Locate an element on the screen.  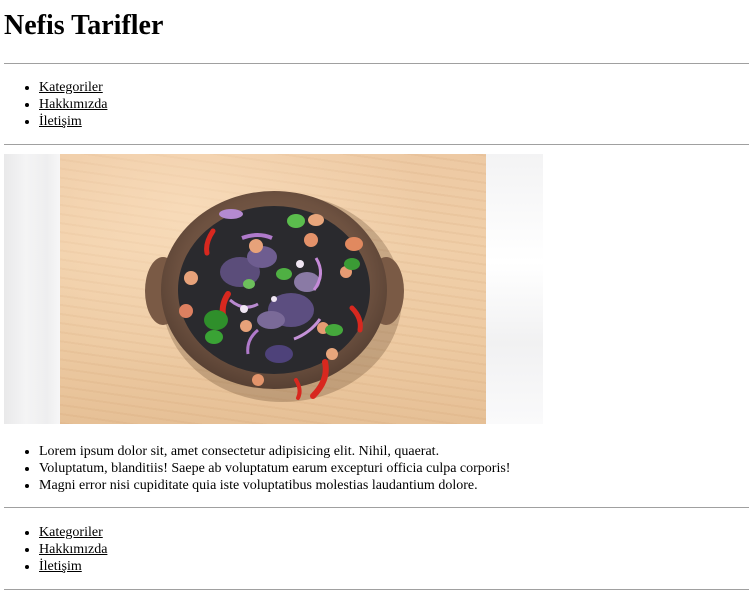
footer-divider is located at coordinates (376, 589).